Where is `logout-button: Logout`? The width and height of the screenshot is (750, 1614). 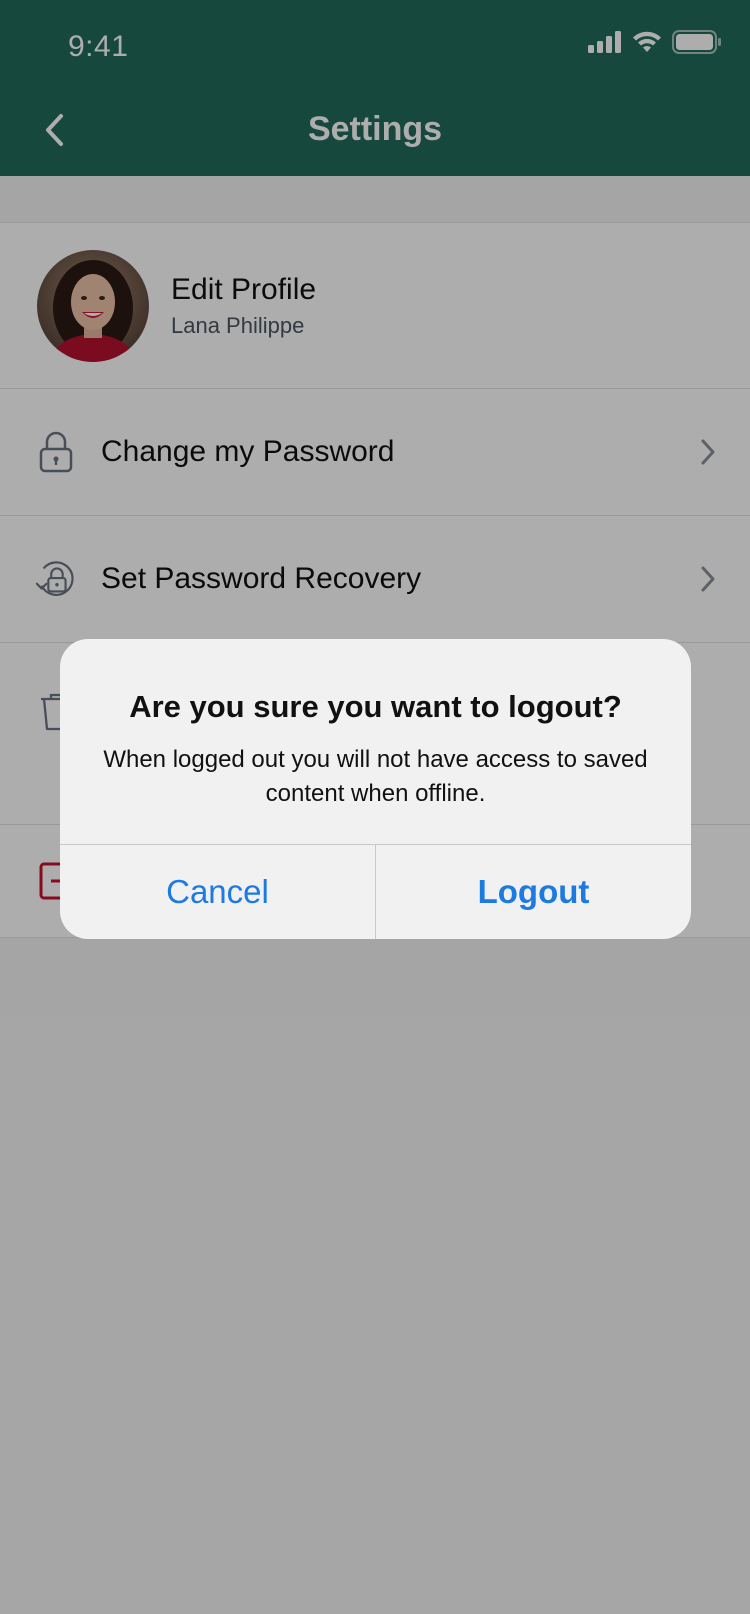
logout-button: Logout is located at coordinates (533, 892).